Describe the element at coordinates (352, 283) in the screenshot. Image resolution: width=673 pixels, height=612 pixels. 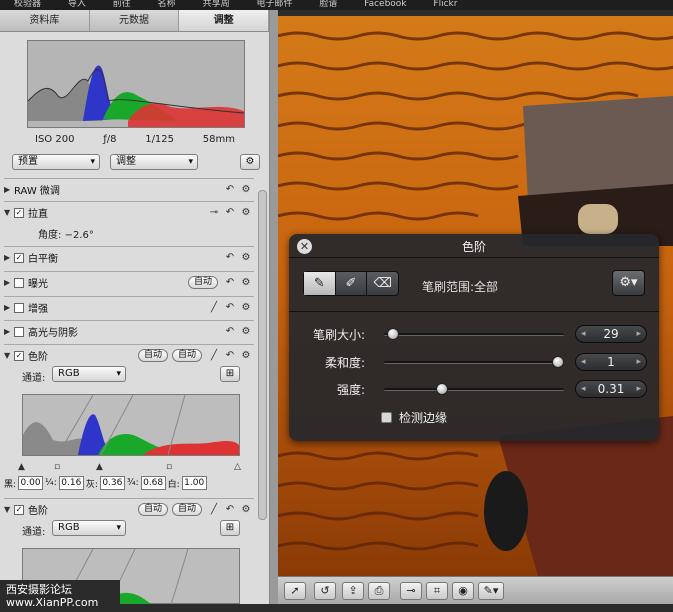
I see `feather-brush-icon: ✐` at that location.